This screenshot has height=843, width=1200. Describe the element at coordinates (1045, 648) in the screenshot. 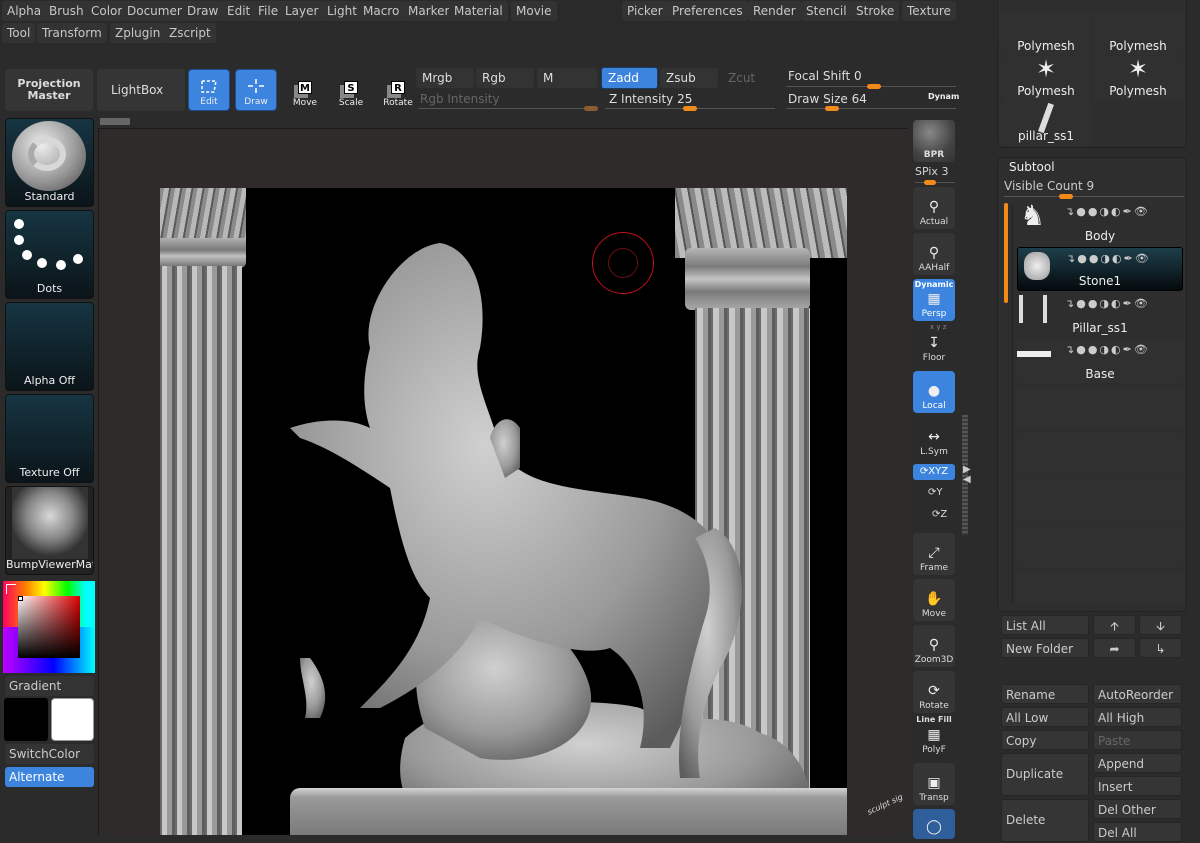

I see `new-folder-button: New Folder` at that location.